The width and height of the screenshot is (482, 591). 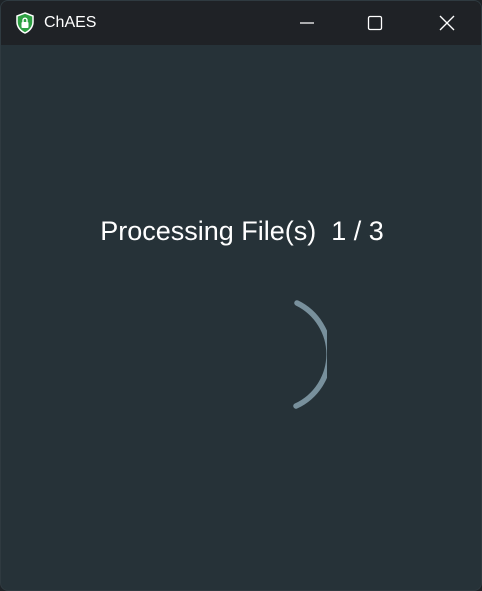 What do you see at coordinates (357, 231) in the screenshot?
I see `progress-counter: 1 / 3` at bounding box center [357, 231].